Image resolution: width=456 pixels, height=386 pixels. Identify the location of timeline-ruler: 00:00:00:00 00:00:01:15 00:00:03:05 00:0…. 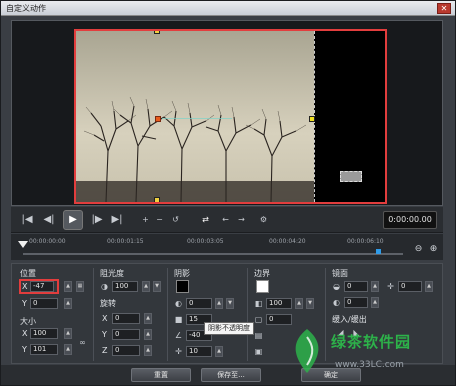
(227, 247).